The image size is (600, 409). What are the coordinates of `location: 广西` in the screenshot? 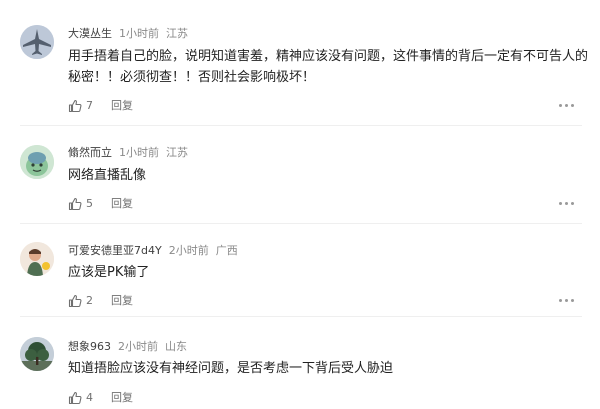 It's located at (226, 250).